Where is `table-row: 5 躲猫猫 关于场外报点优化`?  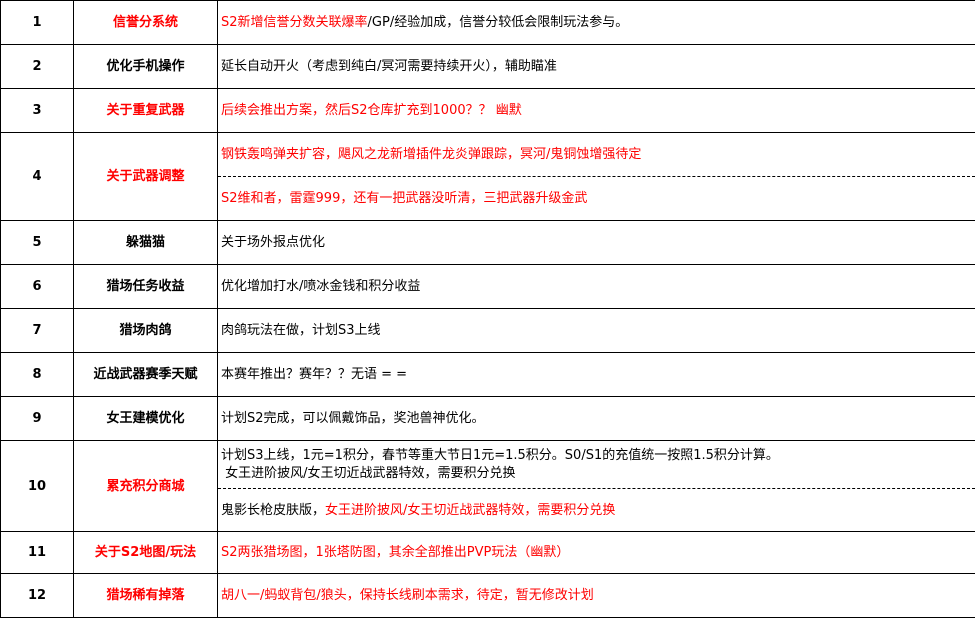
table-row: 5 躲猫猫 关于场外报点优化 is located at coordinates (488, 243).